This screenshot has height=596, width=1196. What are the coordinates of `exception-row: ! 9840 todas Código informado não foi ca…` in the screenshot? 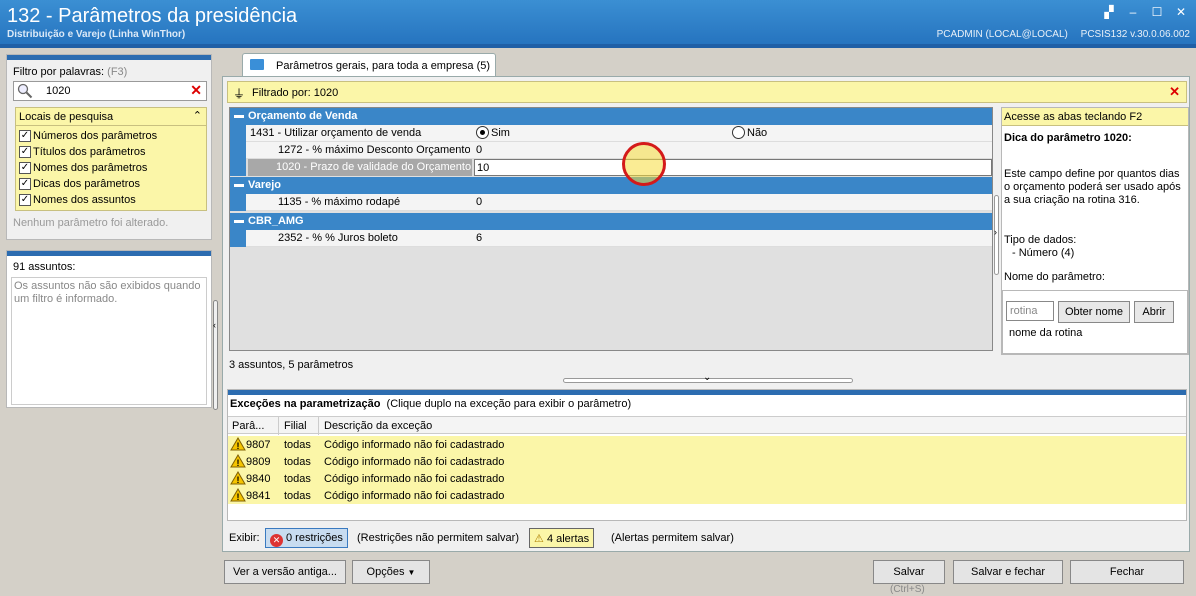 It's located at (707, 478).